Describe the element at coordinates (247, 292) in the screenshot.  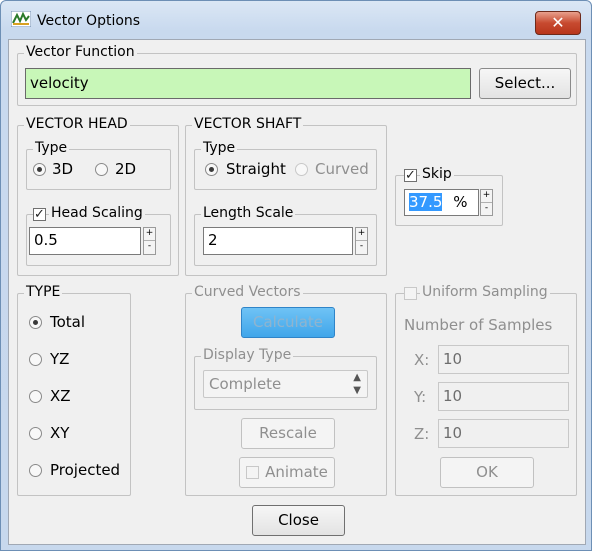
I see `curved-vectors-legend: Curved Vectors` at that location.